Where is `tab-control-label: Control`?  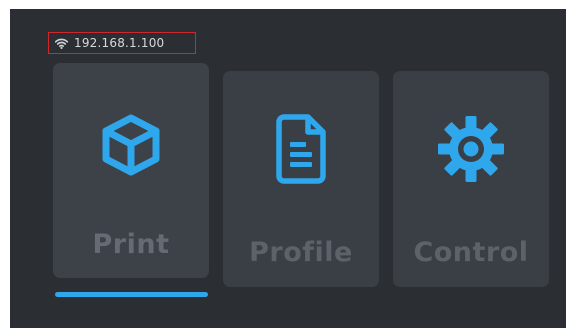
tab-control-label: Control is located at coordinates (471, 252).